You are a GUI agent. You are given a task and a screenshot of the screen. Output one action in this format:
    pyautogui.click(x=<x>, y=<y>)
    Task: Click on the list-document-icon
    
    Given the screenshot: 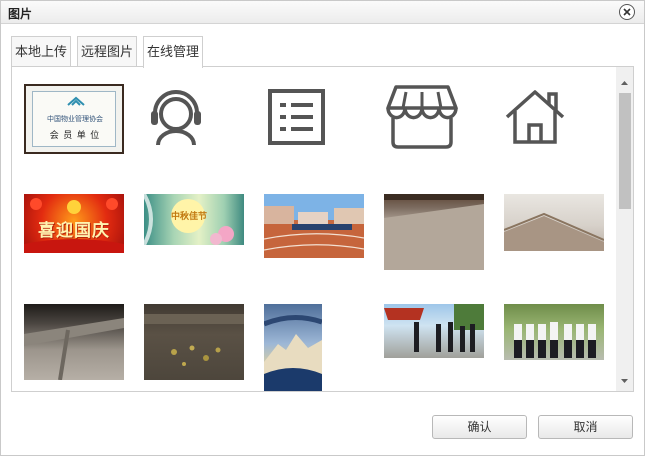 What is the action you would take?
    pyautogui.click(x=296, y=117)
    